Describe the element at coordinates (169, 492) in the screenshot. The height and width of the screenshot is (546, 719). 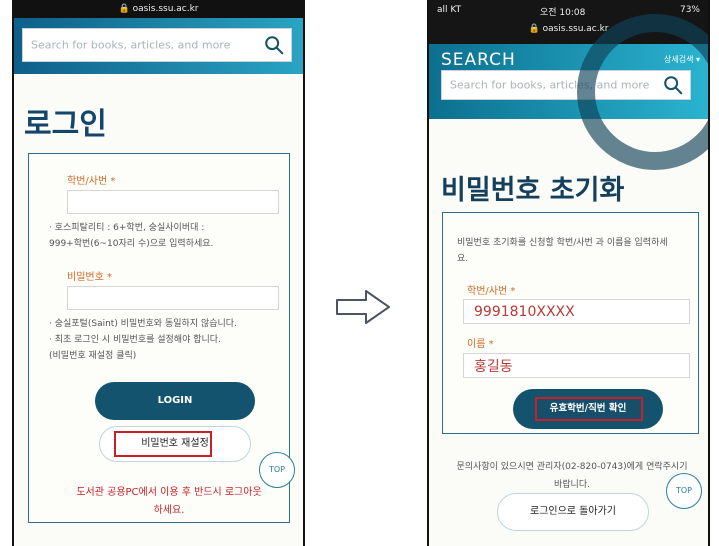
I see `logout-warning-line-1: 도서관 공용PC에서 이용 후 반드시 로그아웃` at that location.